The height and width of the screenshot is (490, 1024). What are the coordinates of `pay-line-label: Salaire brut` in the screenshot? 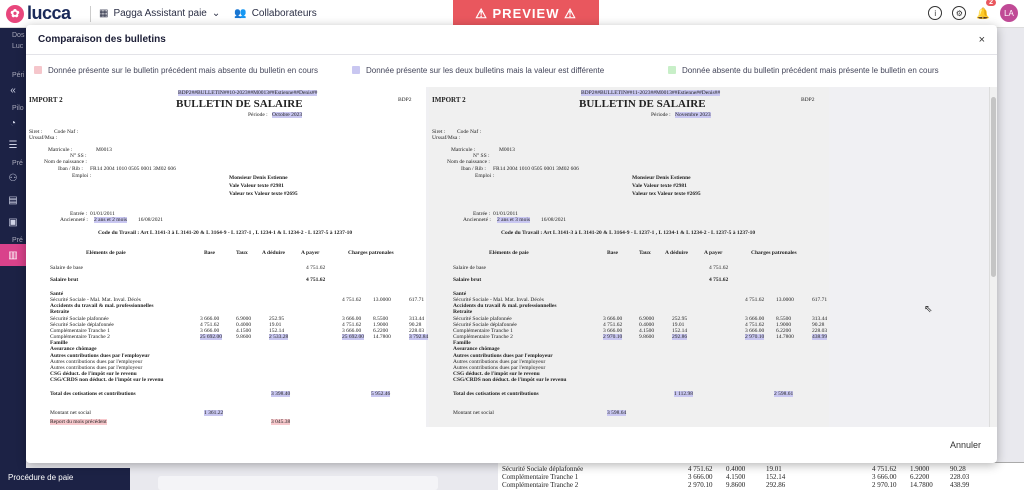 It's located at (64, 280).